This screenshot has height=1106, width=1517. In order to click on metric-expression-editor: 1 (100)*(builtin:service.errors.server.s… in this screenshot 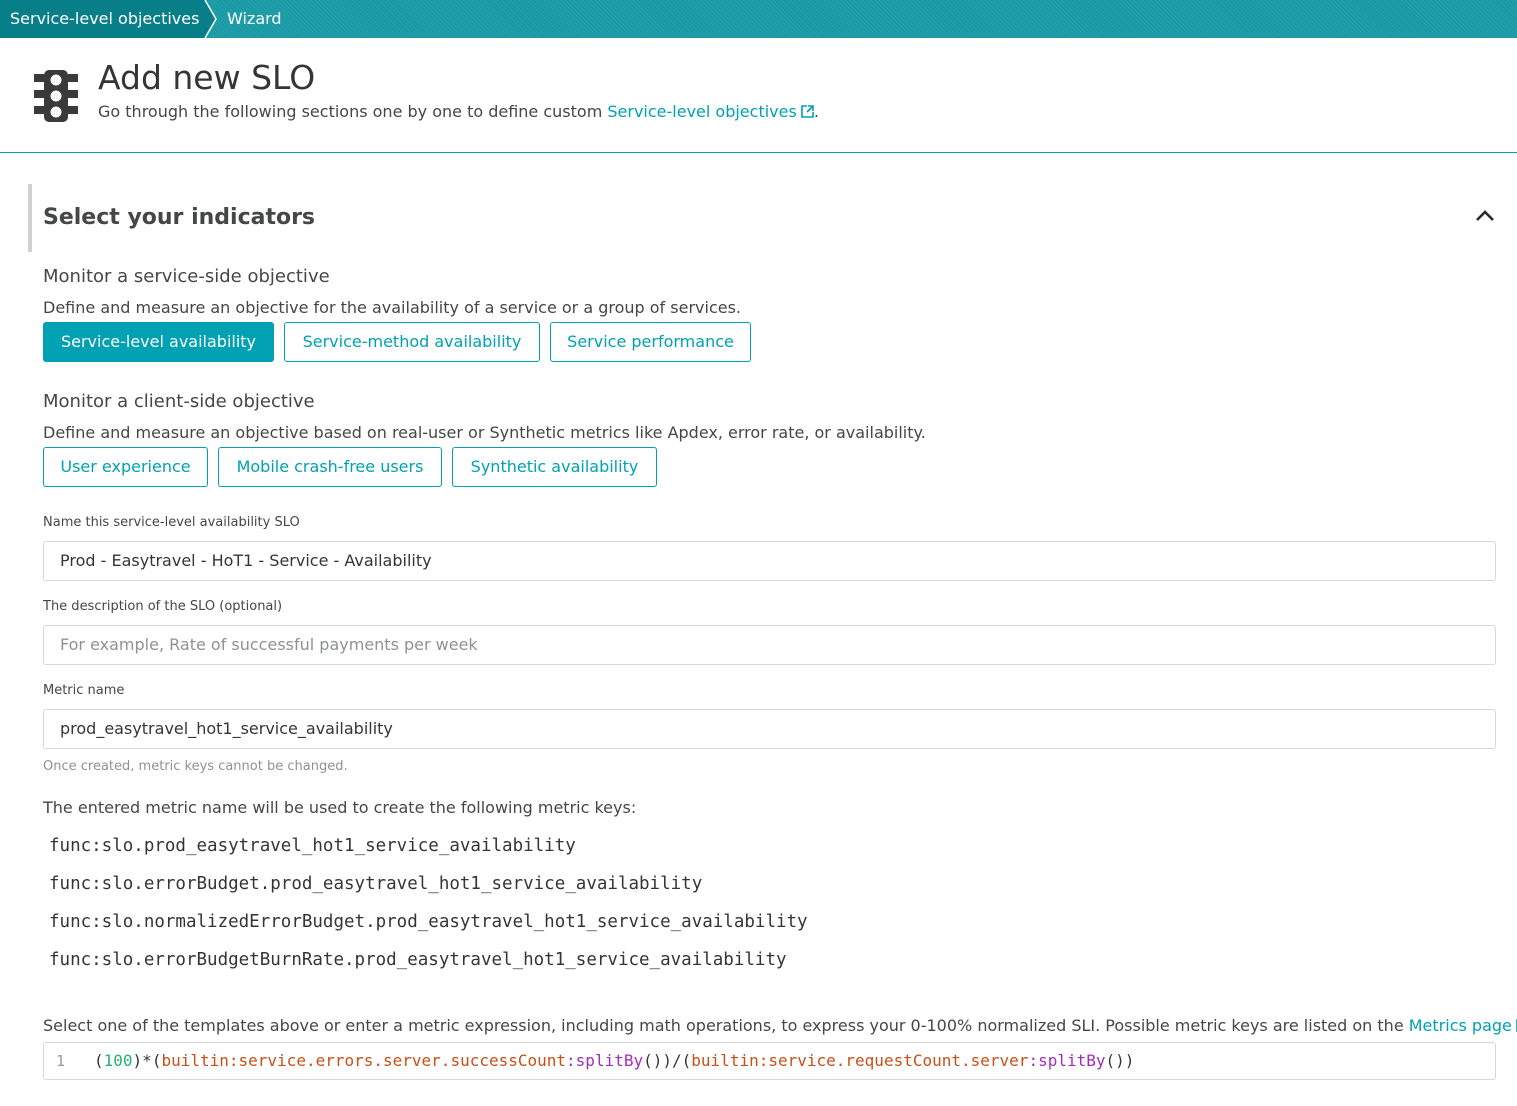, I will do `click(769, 1061)`.